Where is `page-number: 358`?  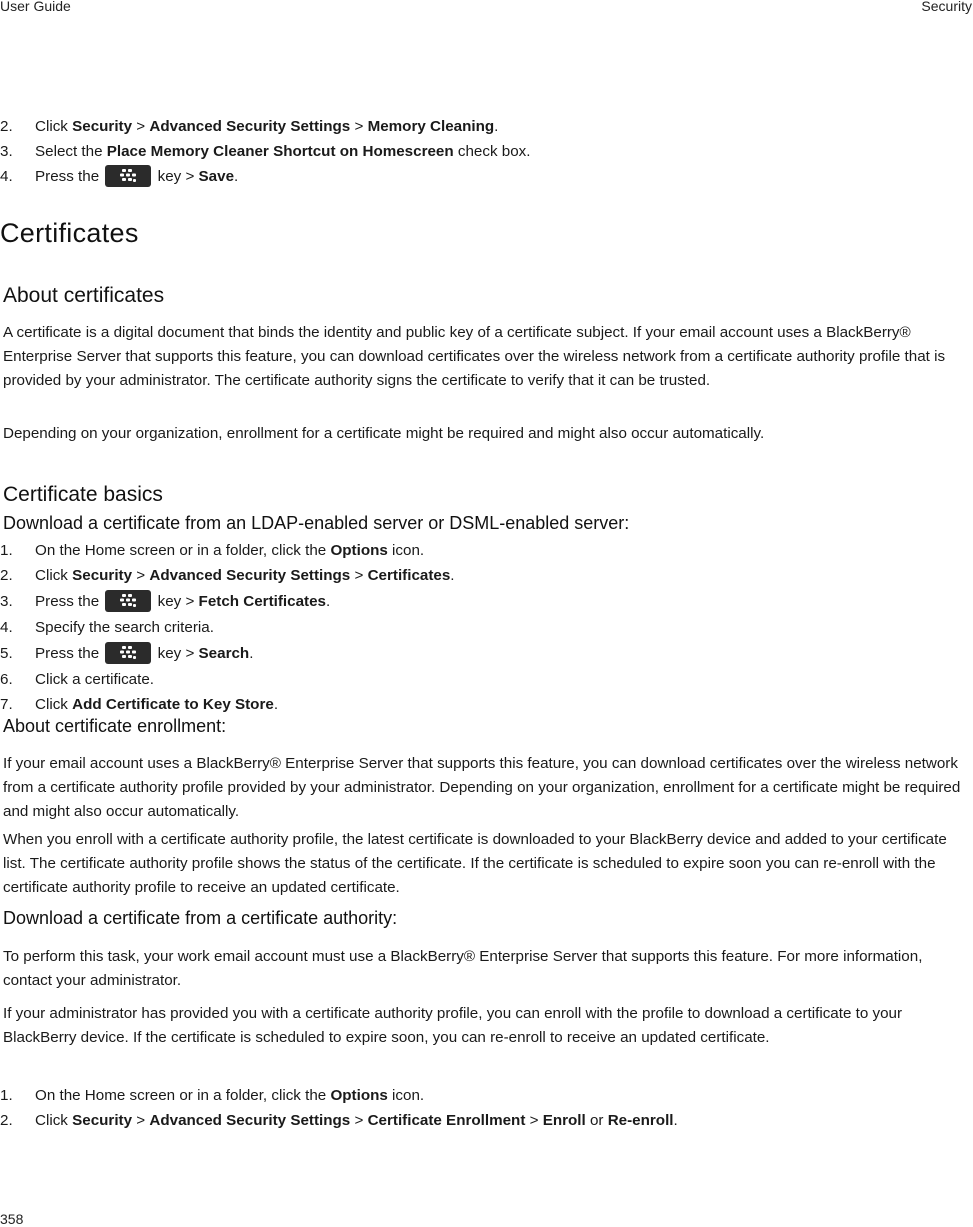
page-number: 358 is located at coordinates (12, 1219).